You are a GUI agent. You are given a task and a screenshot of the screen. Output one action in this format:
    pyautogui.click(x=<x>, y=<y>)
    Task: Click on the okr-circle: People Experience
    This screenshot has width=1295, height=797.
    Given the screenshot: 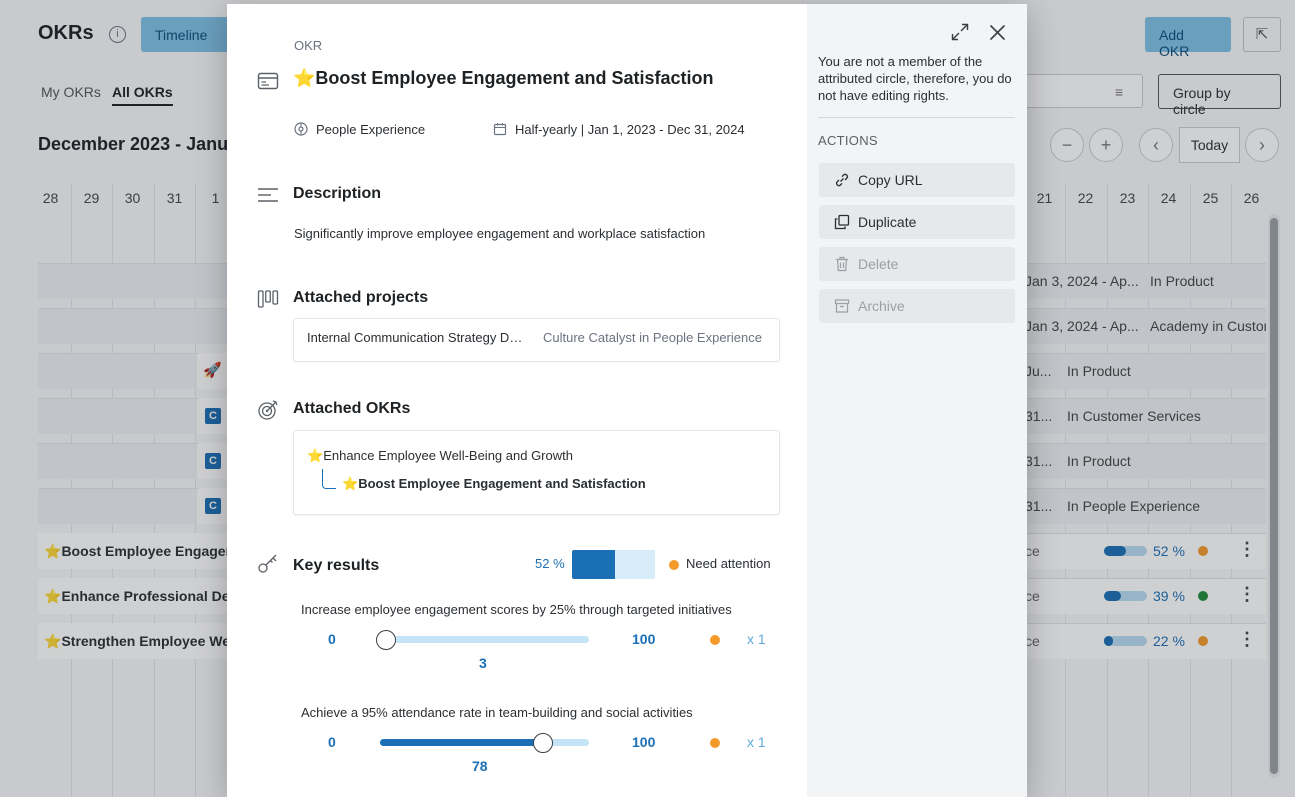 What is the action you would take?
    pyautogui.click(x=359, y=129)
    